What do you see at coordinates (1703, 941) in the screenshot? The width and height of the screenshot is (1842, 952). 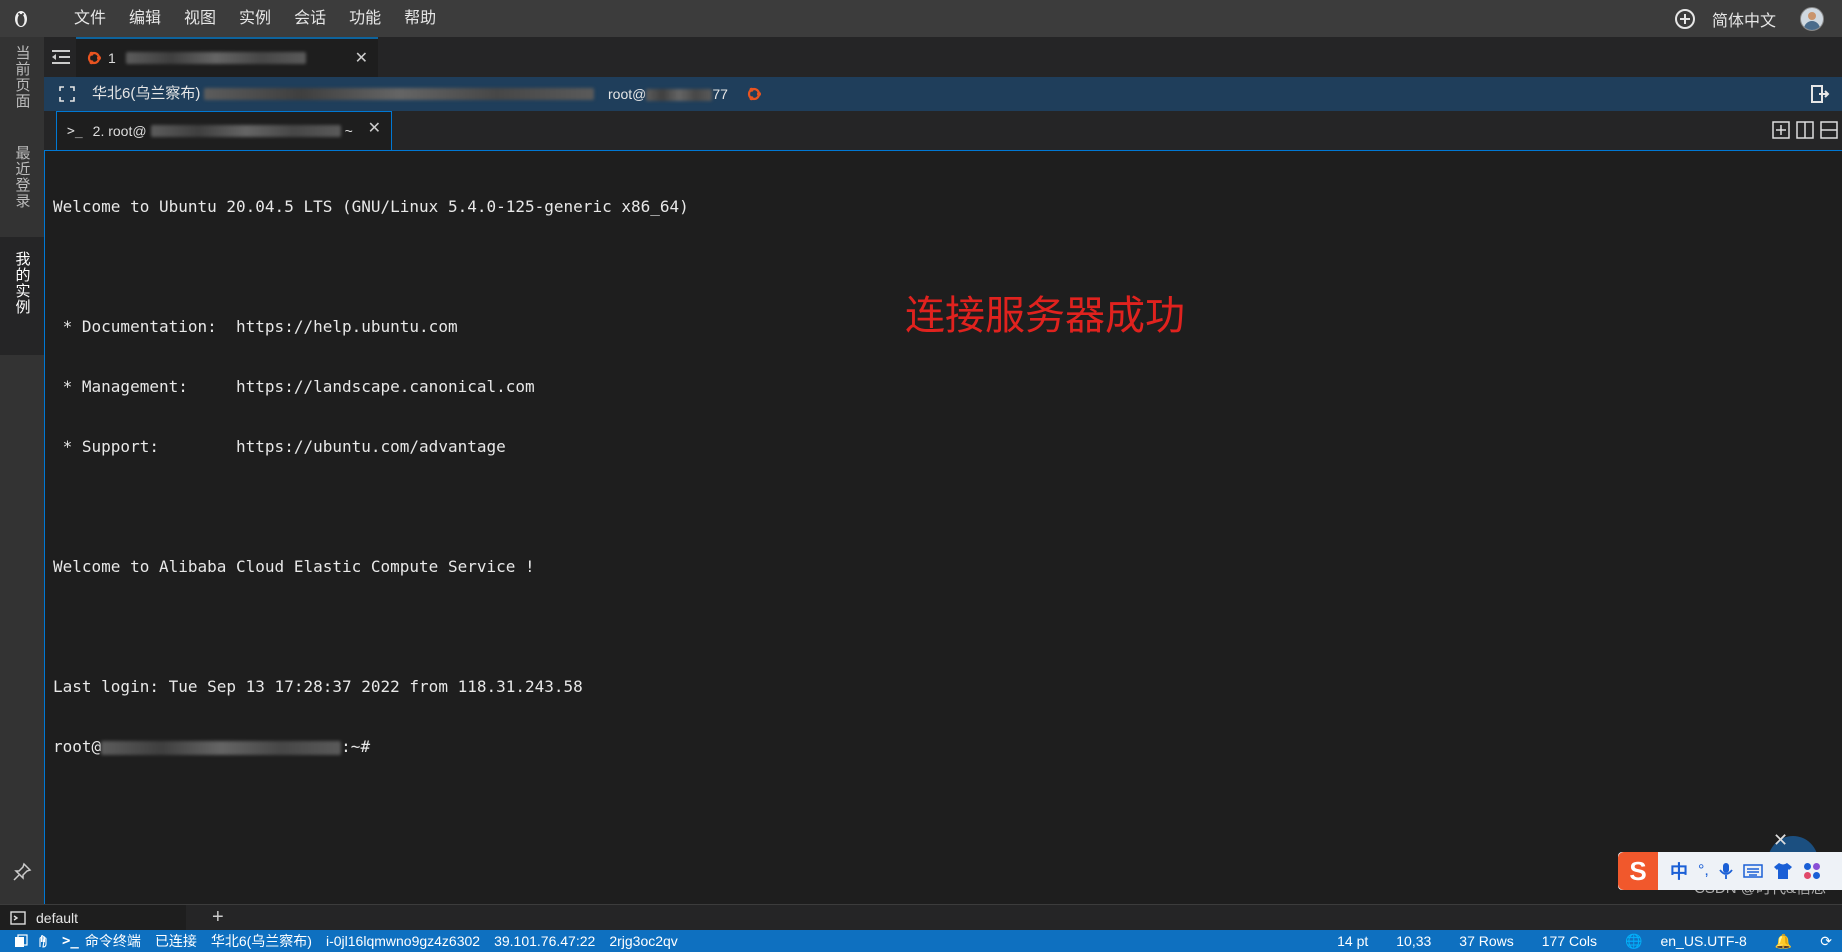 I see `status-encoding: en_US.UTF-8` at bounding box center [1703, 941].